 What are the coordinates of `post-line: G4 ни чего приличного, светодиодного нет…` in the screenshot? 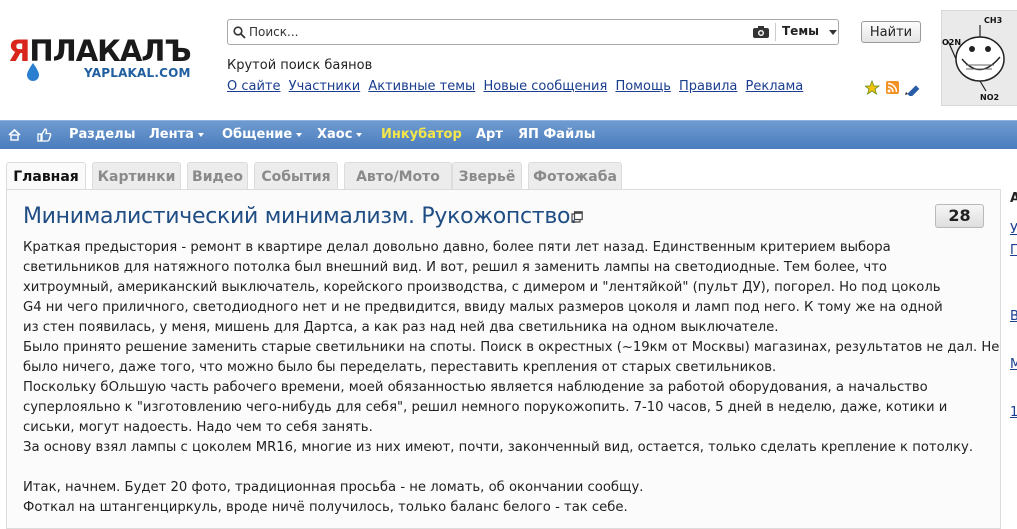 It's located at (483, 307).